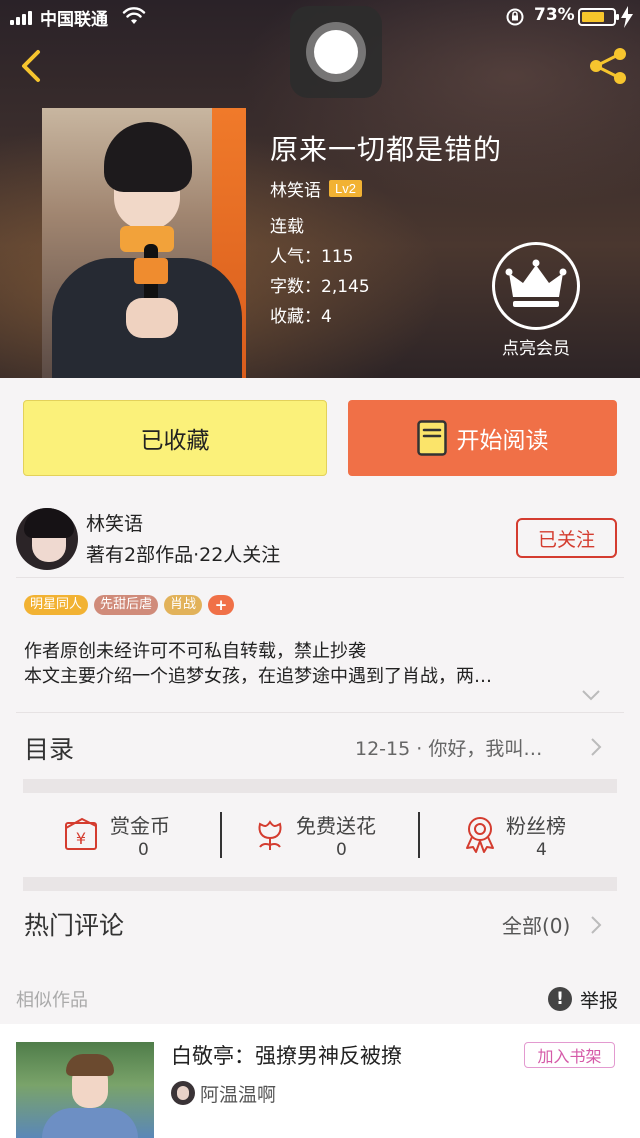  I want to click on medal-icon, so click(480, 835).